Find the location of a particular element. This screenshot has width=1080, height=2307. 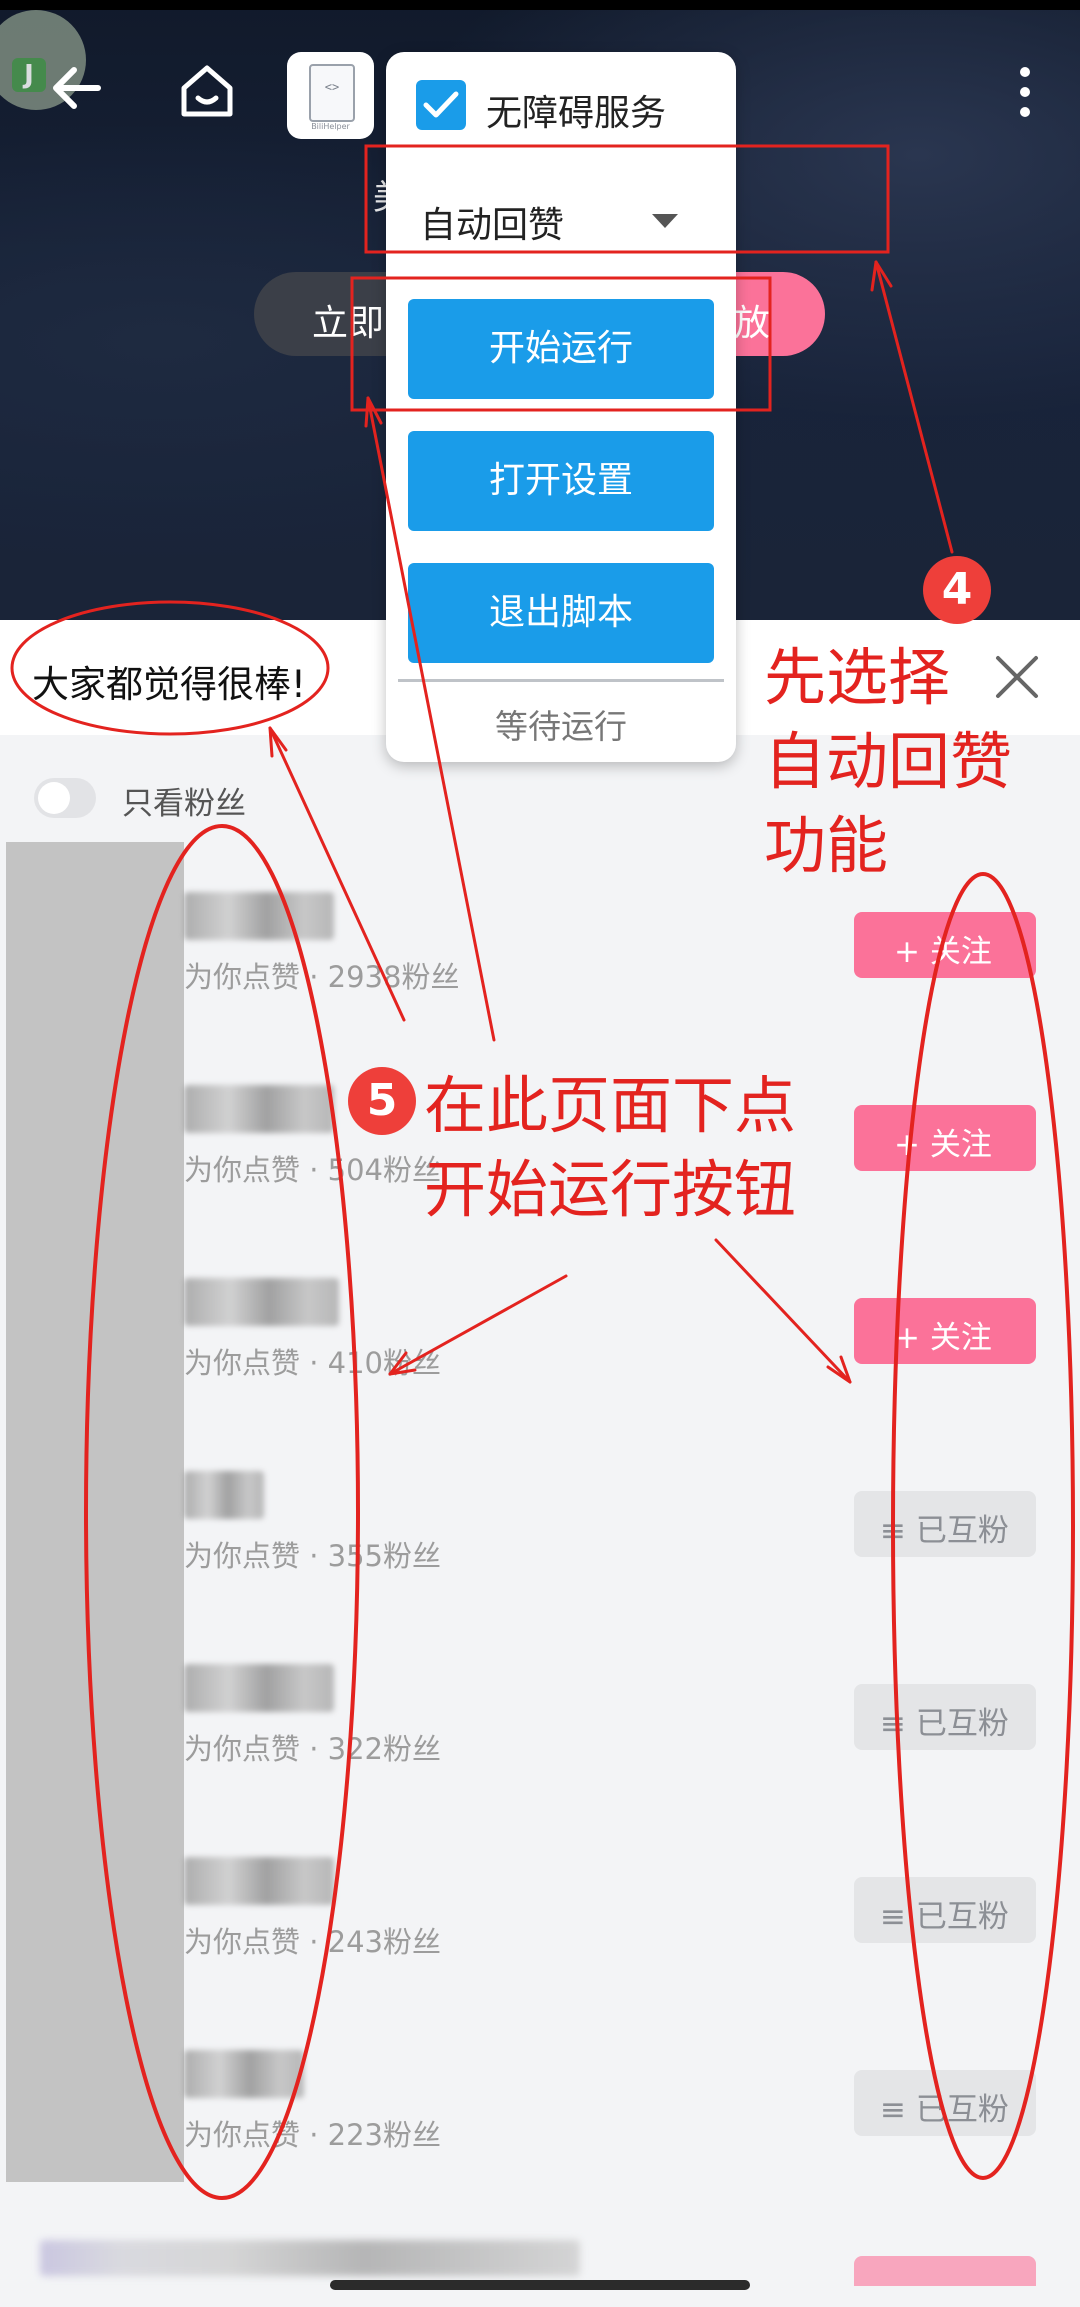

row-subtitle: 为你点赞 · 355粉丝 is located at coordinates (313, 1556).